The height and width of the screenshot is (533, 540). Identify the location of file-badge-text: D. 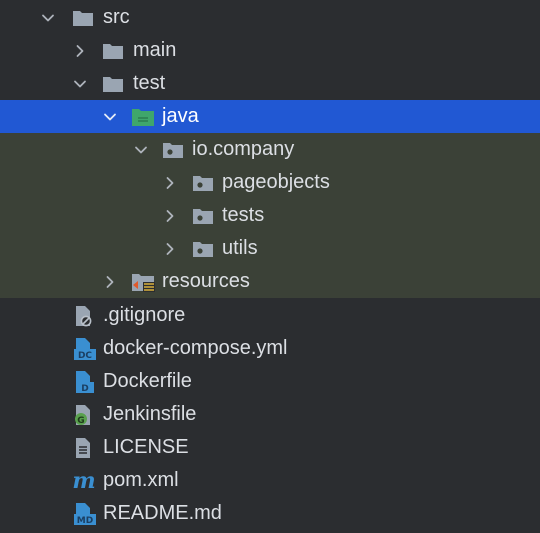
(84, 389).